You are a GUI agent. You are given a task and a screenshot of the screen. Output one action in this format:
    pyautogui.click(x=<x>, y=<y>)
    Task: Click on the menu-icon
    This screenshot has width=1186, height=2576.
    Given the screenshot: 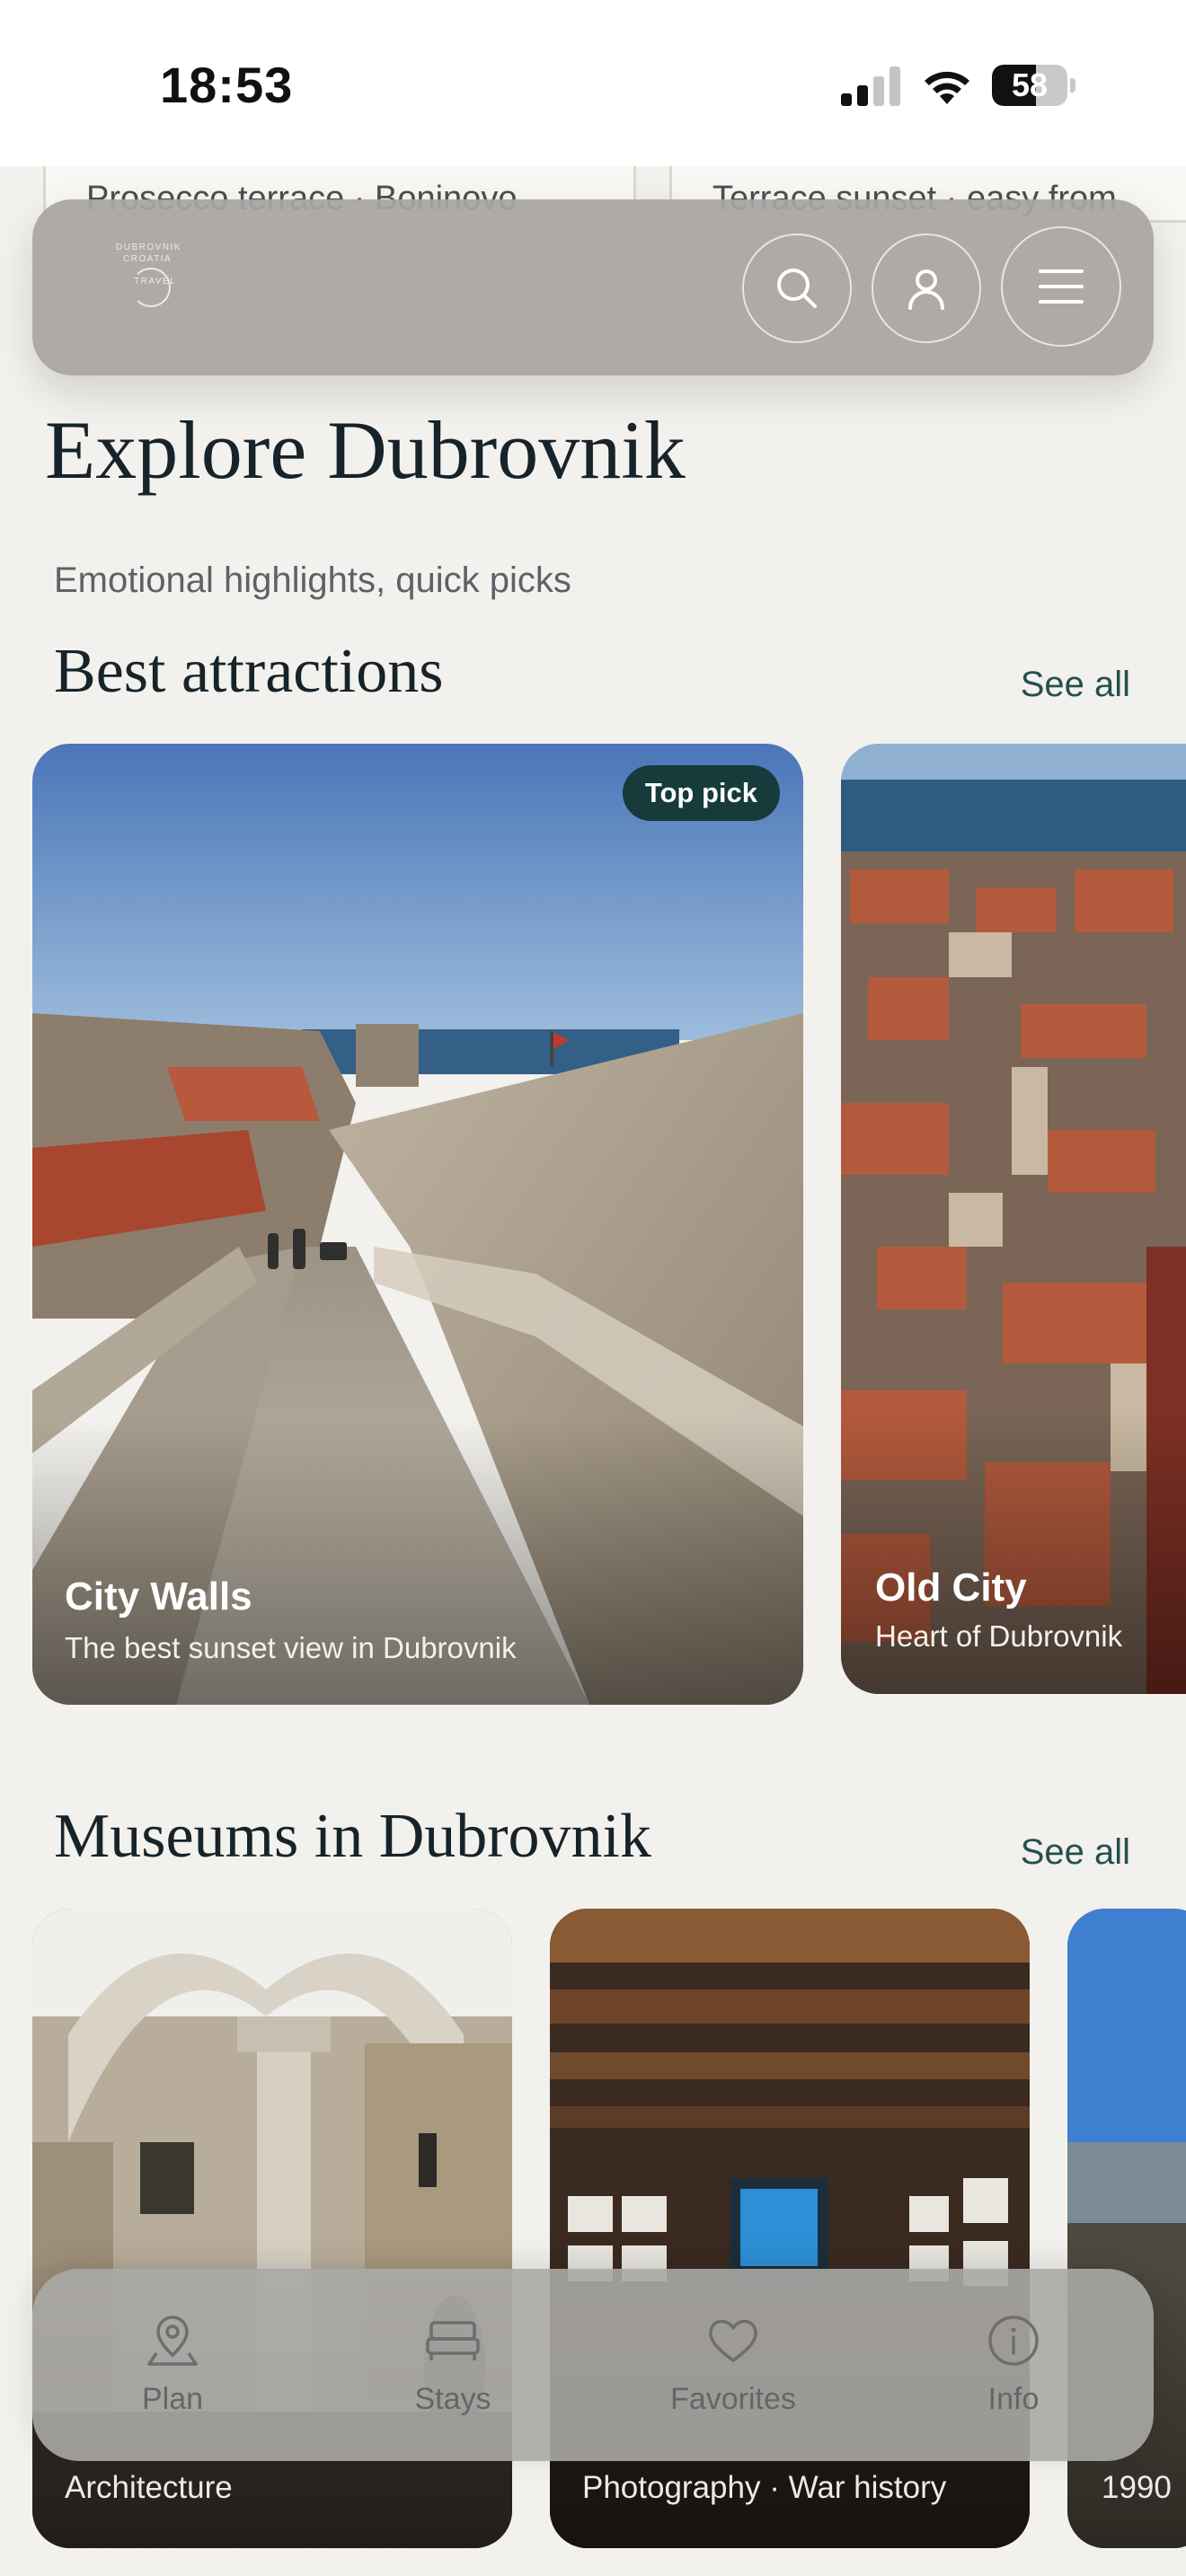 What is the action you would take?
    pyautogui.click(x=1061, y=286)
    